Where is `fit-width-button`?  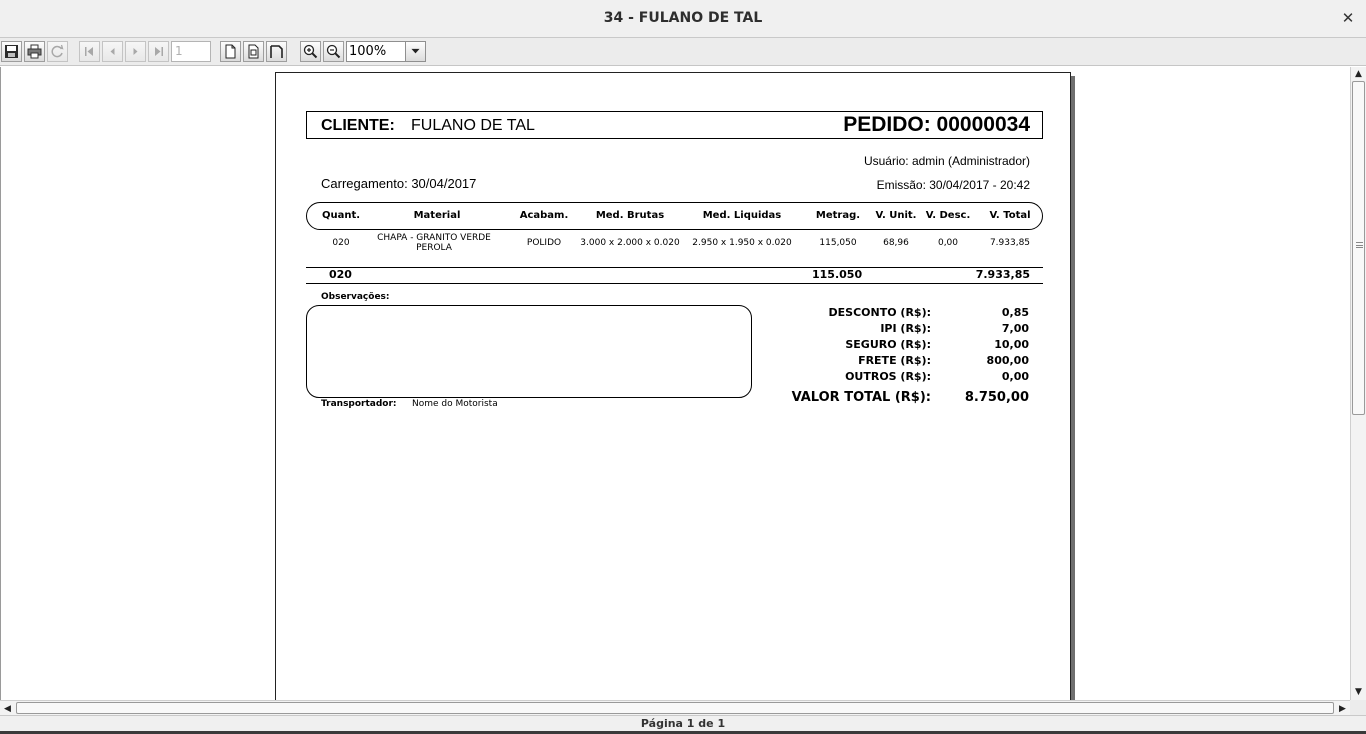 fit-width-button is located at coordinates (276, 51).